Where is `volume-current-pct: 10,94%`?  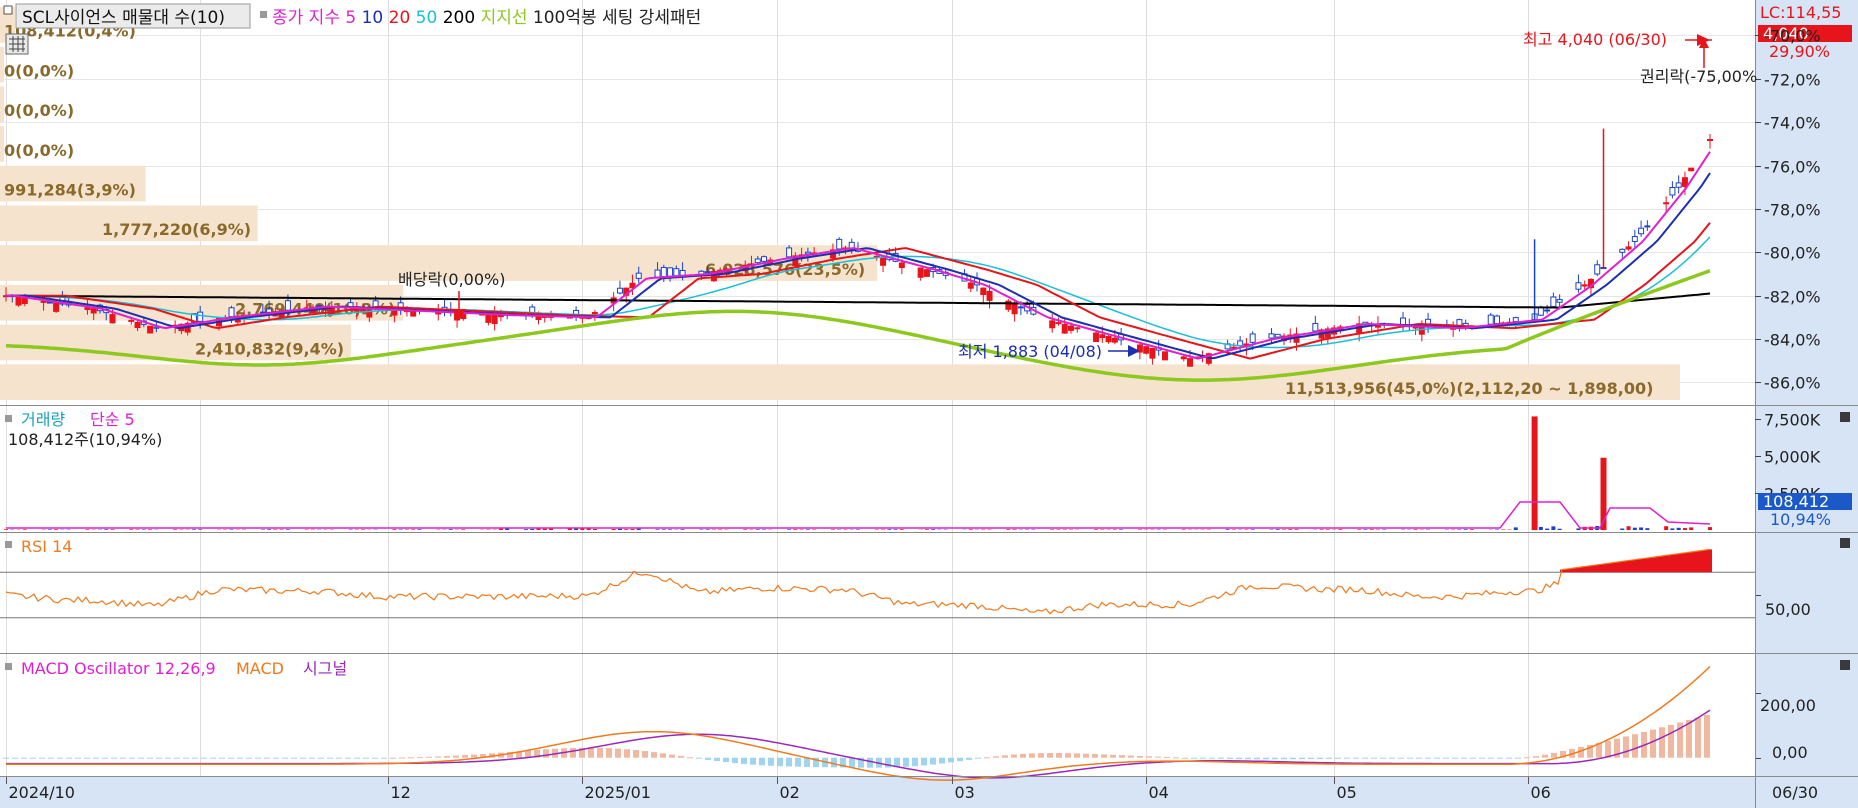
volume-current-pct: 10,94% is located at coordinates (1800, 519).